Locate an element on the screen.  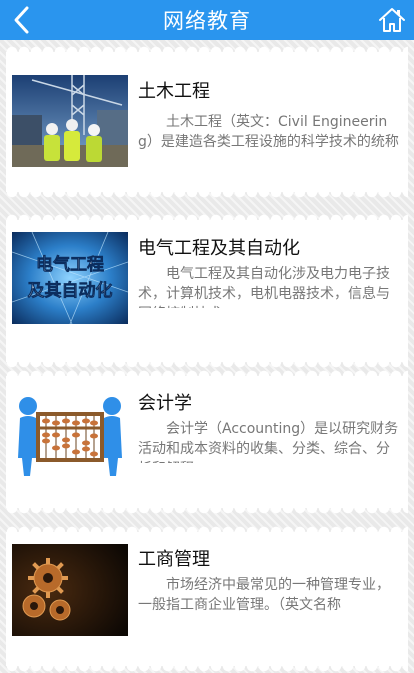
page-title: 网络教育 is located at coordinates (207, 21).